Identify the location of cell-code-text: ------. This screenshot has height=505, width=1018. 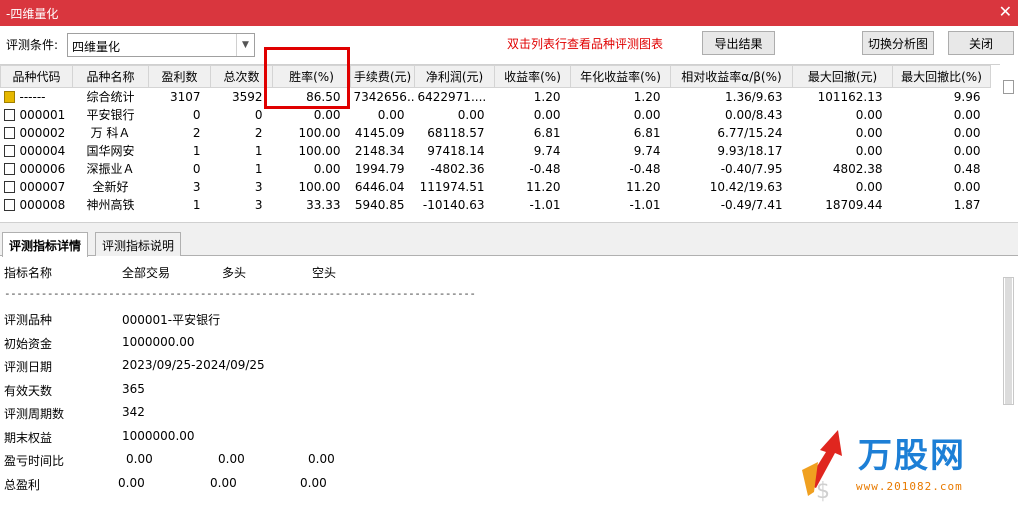
(32, 96).